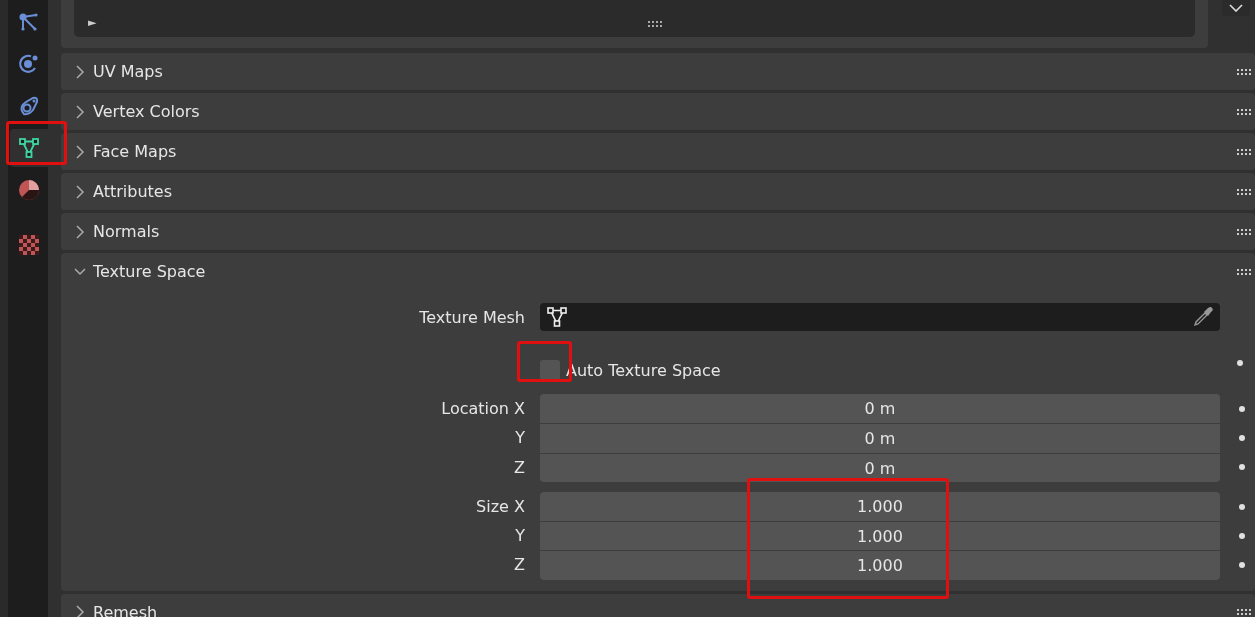  I want to click on panel-header: Normals, so click(658, 231).